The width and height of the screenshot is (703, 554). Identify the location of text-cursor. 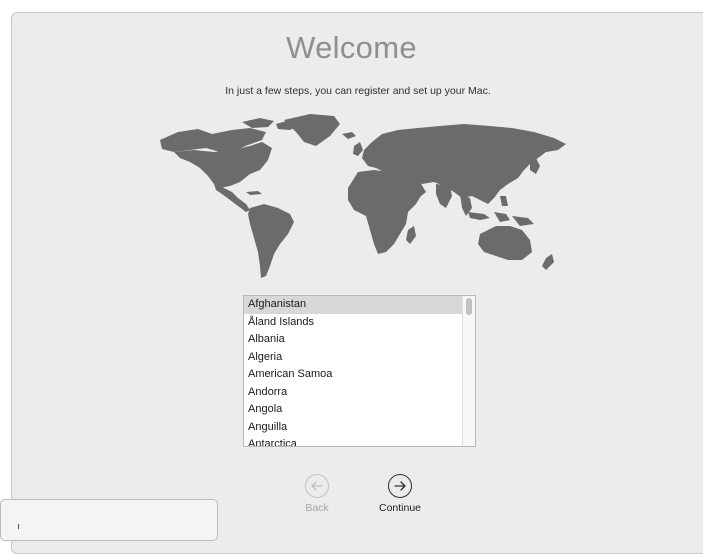
(18, 526).